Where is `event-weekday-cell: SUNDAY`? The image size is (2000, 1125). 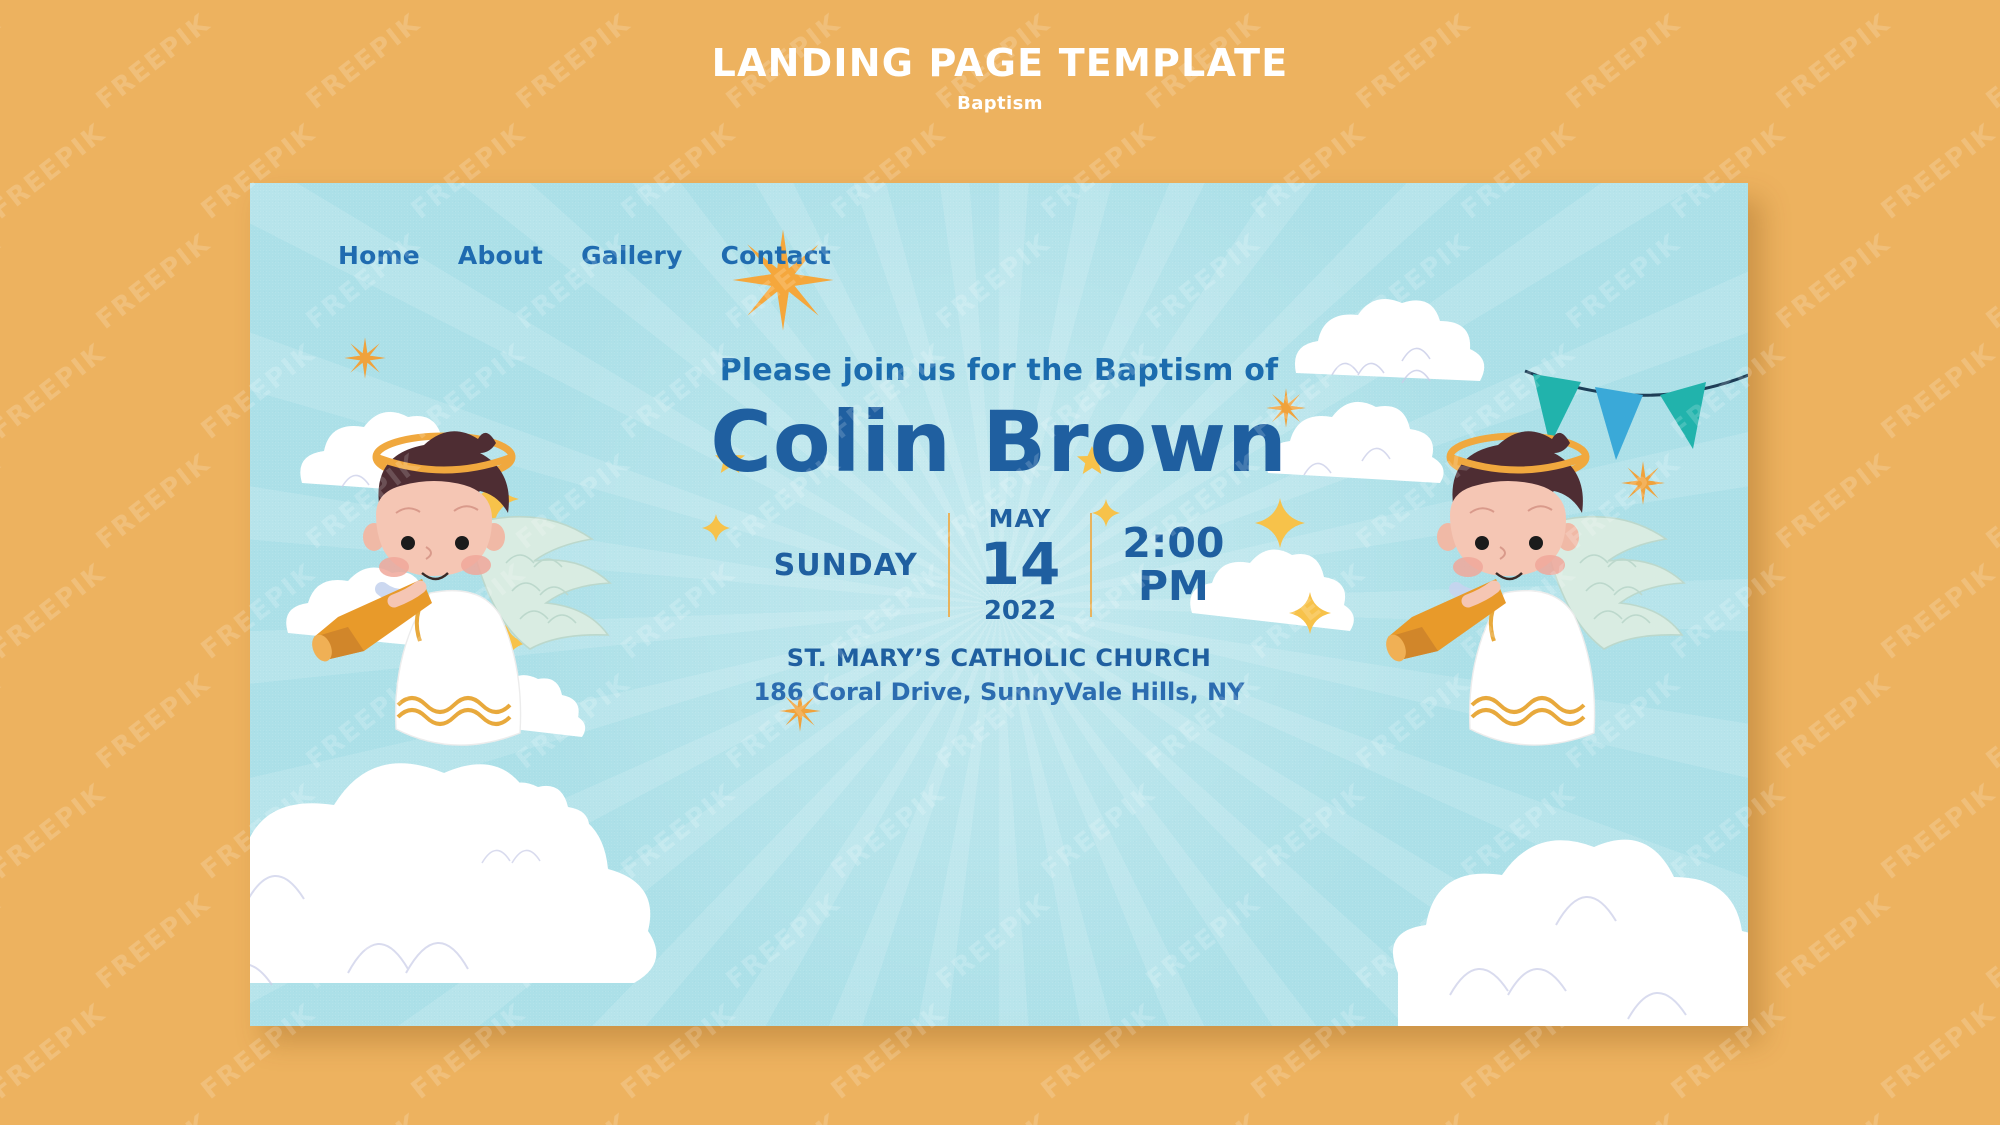
event-weekday-cell: SUNDAY is located at coordinates (846, 565).